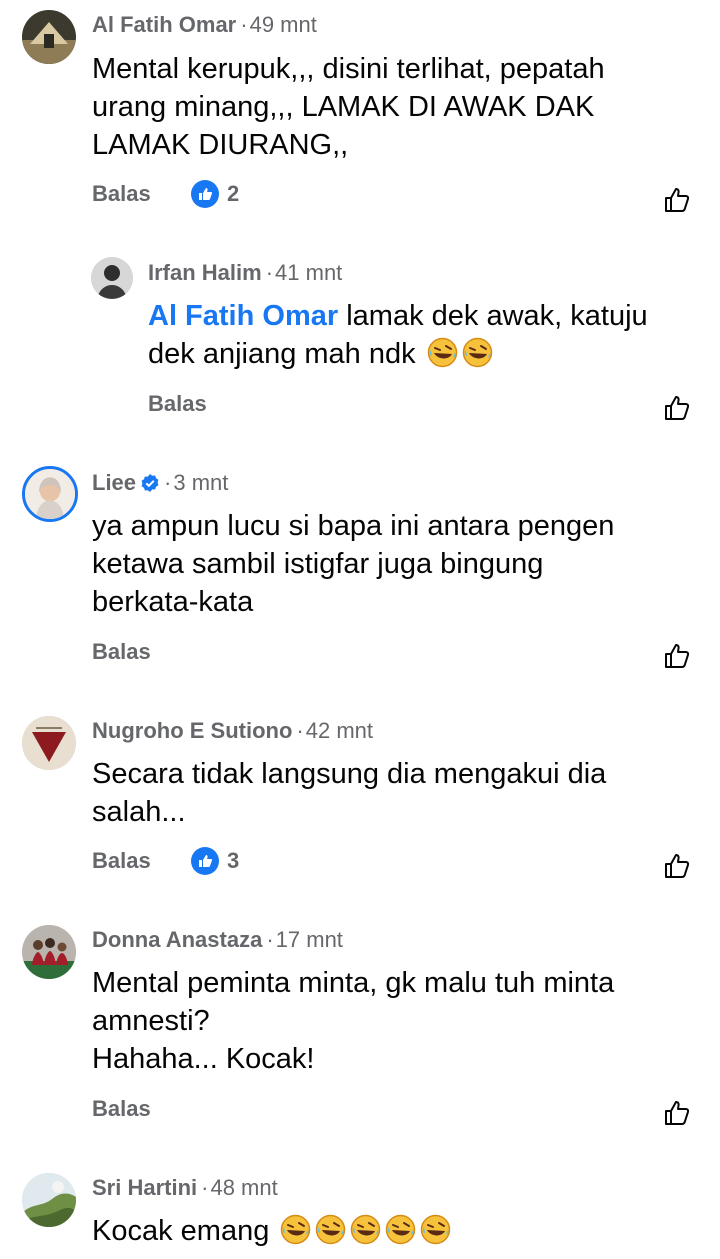  Describe the element at coordinates (243, 316) in the screenshot. I see `mention-link: Al Fatih Omar` at that location.